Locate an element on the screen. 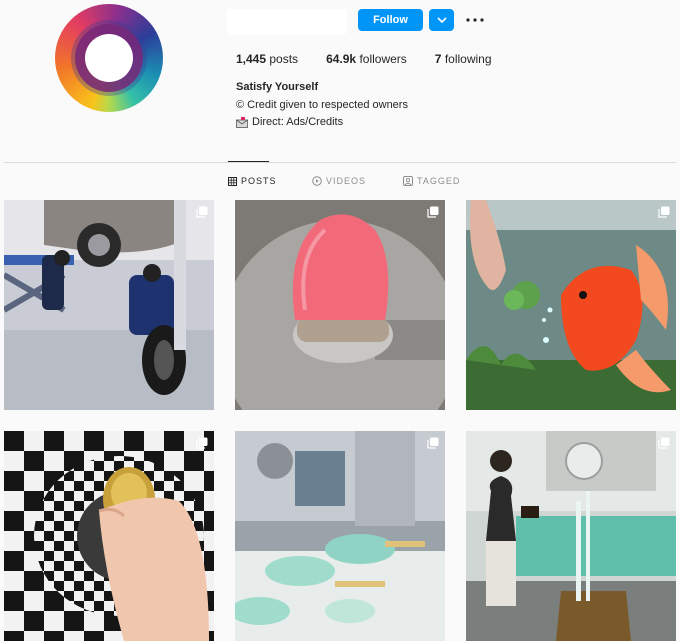 Image resolution: width=680 pixels, height=641 pixels. followers-label: followers is located at coordinates (383, 59).